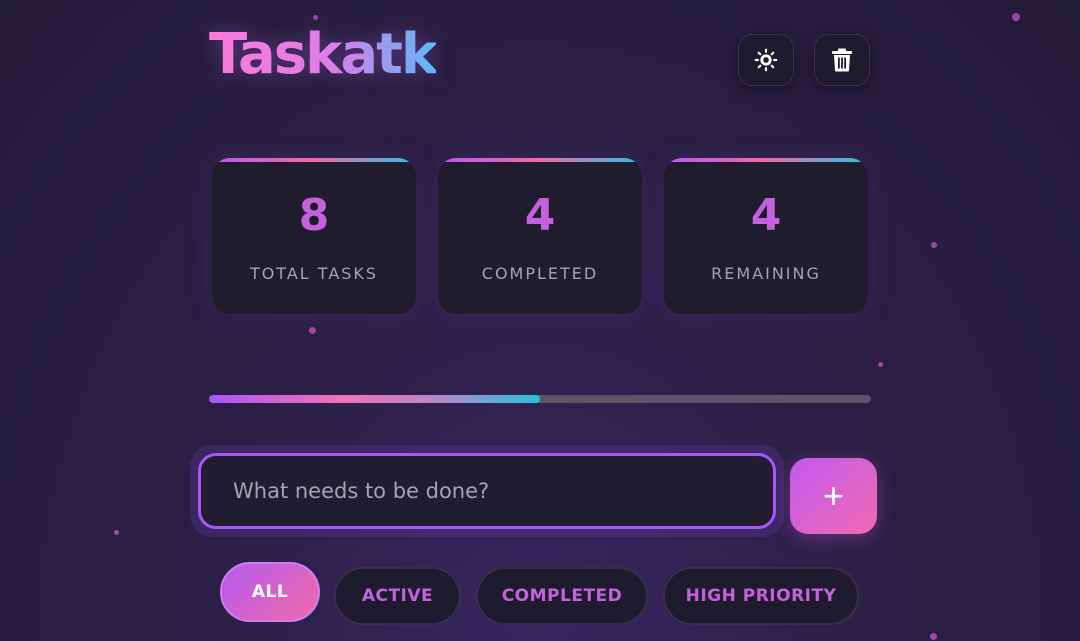  I want to click on filter-all: ALL, so click(270, 592).